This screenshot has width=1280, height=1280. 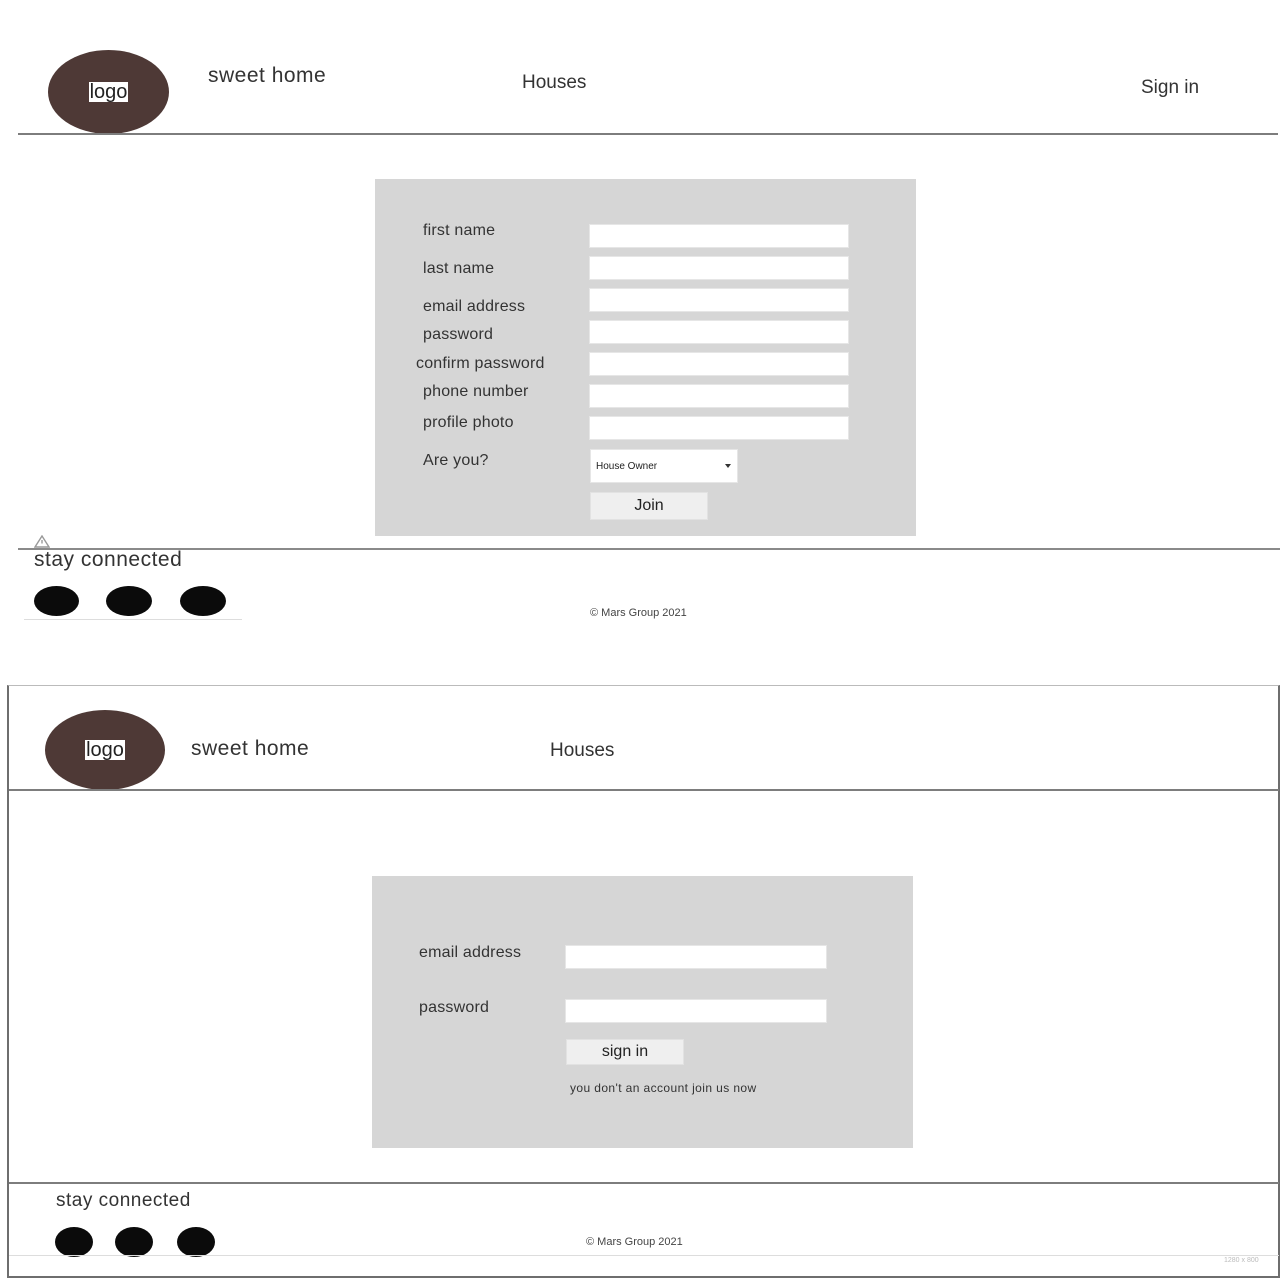 What do you see at coordinates (719, 236) in the screenshot?
I see `first-name-input` at bounding box center [719, 236].